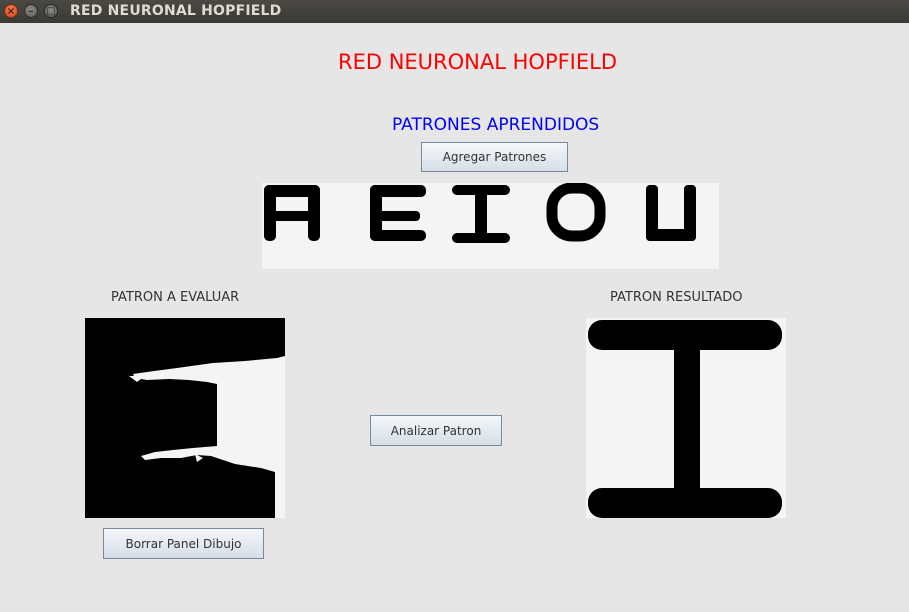  What do you see at coordinates (398, 213) in the screenshot?
I see `pattern-e` at bounding box center [398, 213].